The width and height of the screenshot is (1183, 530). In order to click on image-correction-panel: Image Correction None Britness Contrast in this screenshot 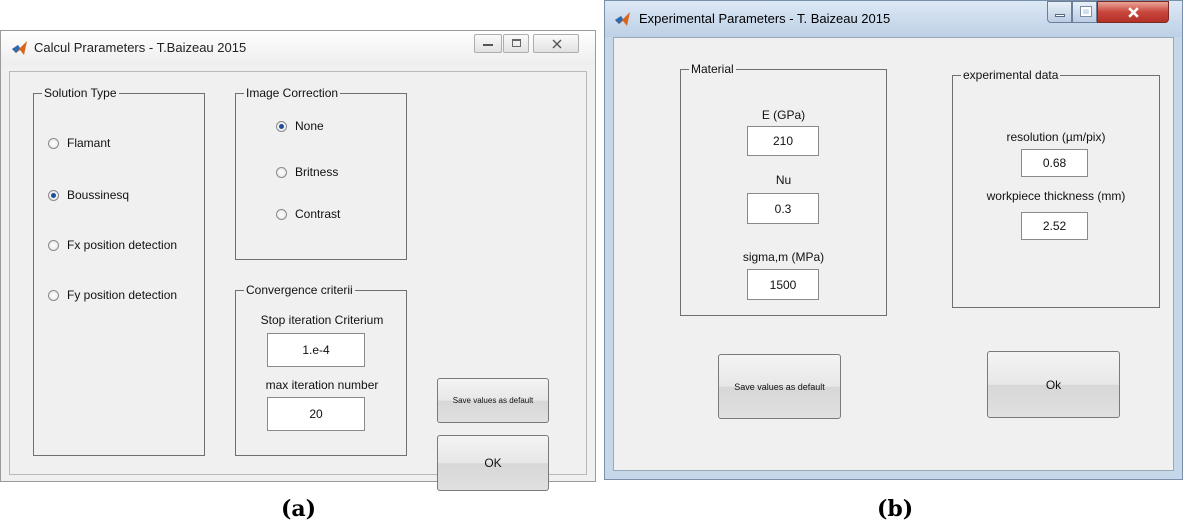, I will do `click(321, 173)`.